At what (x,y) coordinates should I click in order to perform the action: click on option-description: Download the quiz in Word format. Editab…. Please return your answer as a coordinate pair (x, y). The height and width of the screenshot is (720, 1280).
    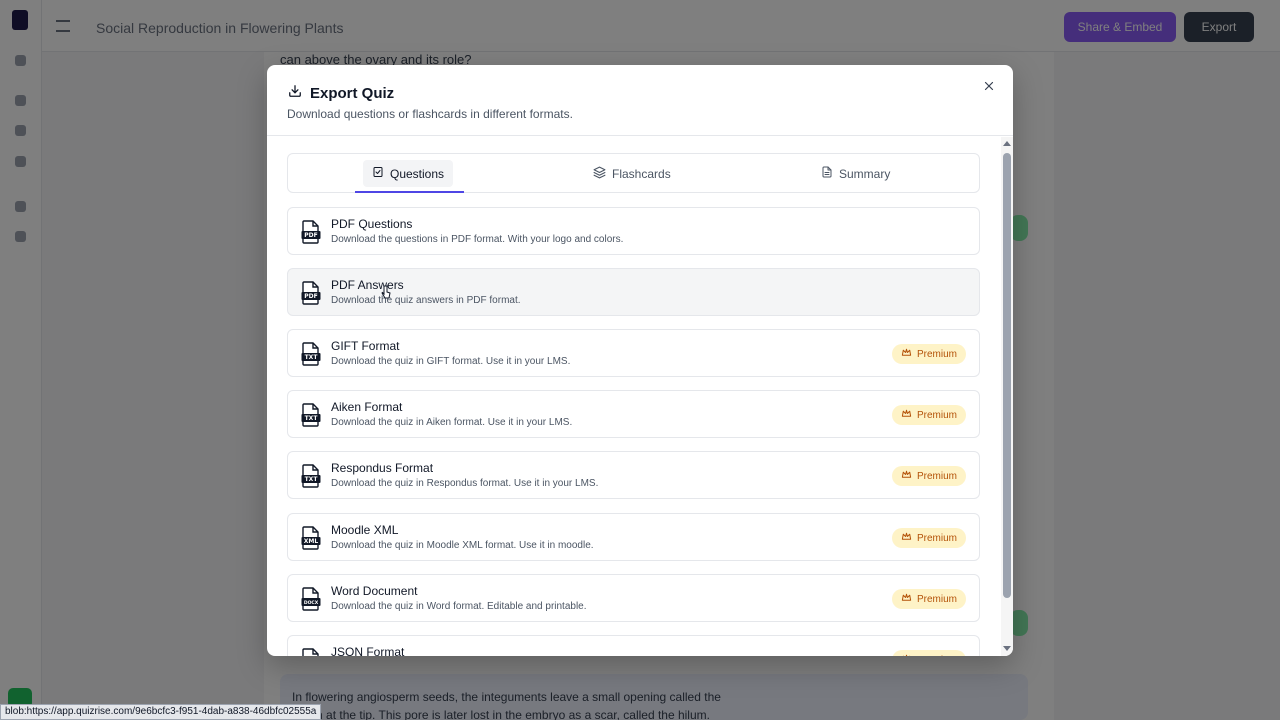
    Looking at the image, I should click on (459, 606).